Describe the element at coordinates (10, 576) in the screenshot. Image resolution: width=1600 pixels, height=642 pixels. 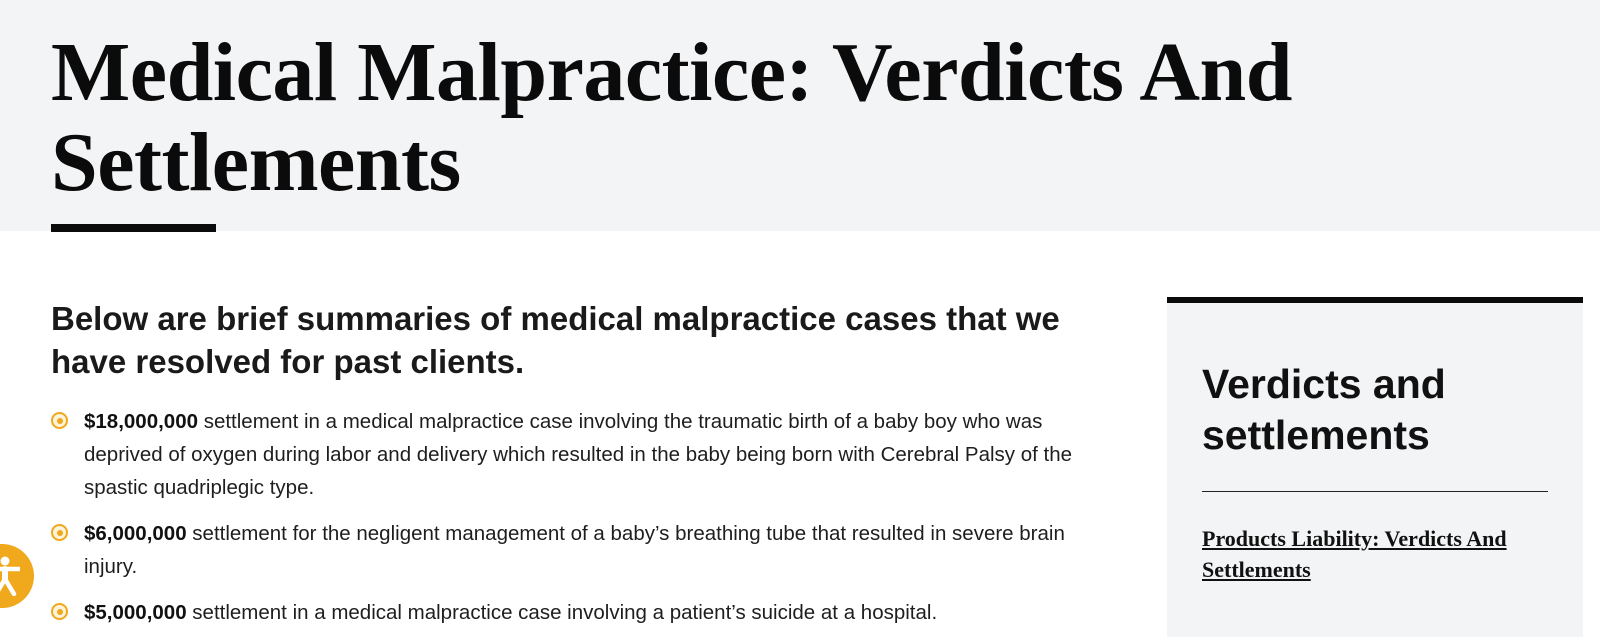
I see `accessibility-icon` at that location.